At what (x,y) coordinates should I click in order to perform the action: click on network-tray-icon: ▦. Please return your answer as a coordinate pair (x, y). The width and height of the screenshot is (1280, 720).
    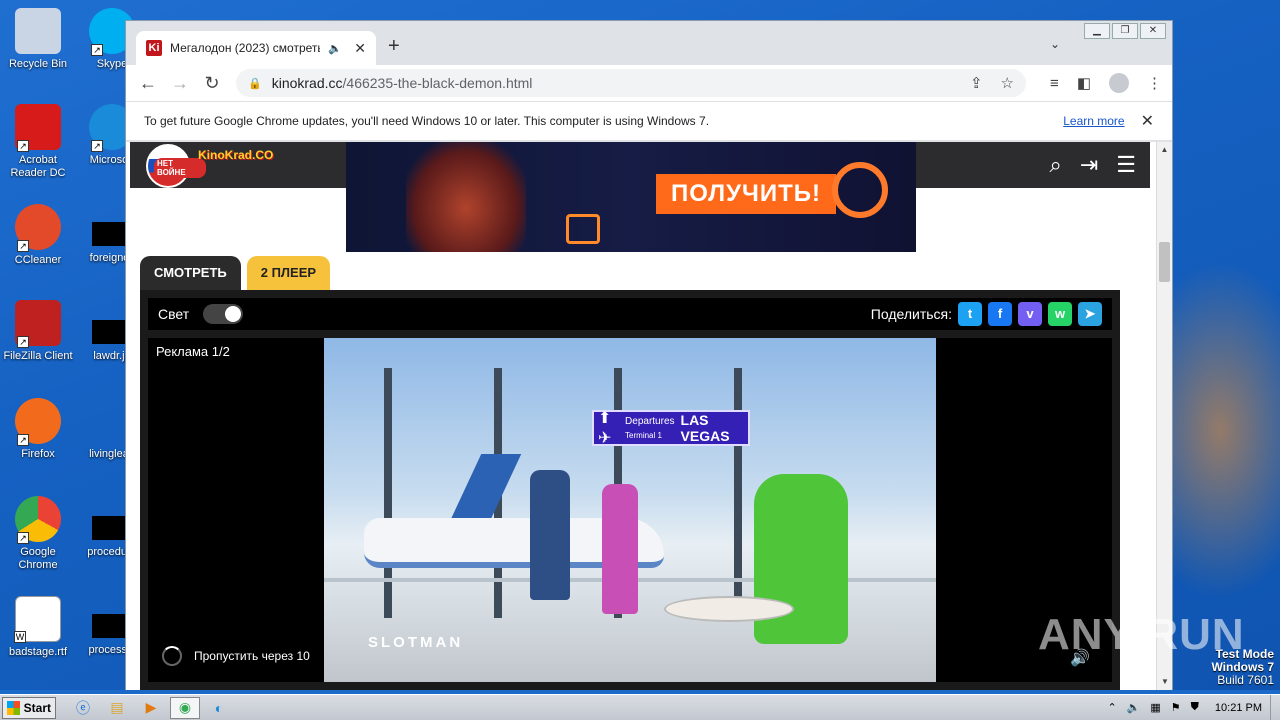
    Looking at the image, I should click on (1155, 707).